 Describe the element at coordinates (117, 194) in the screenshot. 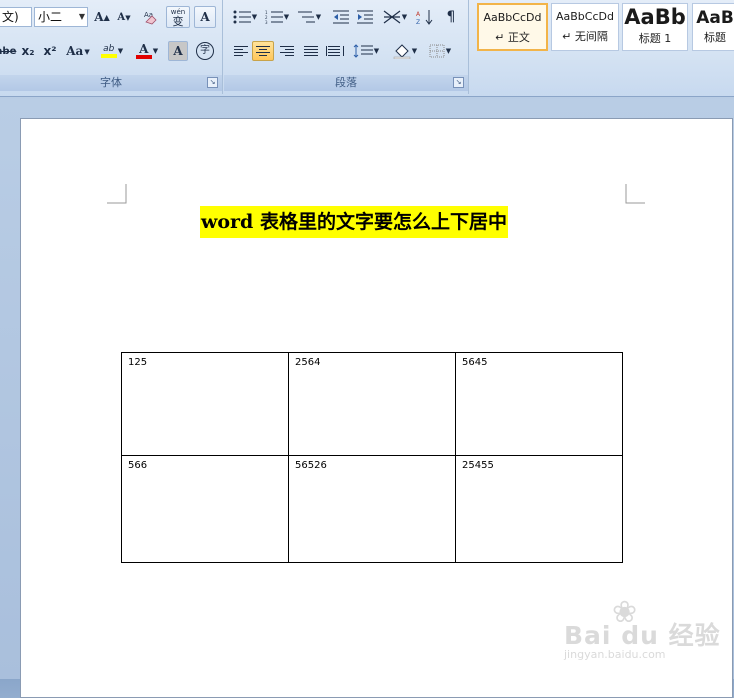

I see `margin-corner-mark-left` at that location.